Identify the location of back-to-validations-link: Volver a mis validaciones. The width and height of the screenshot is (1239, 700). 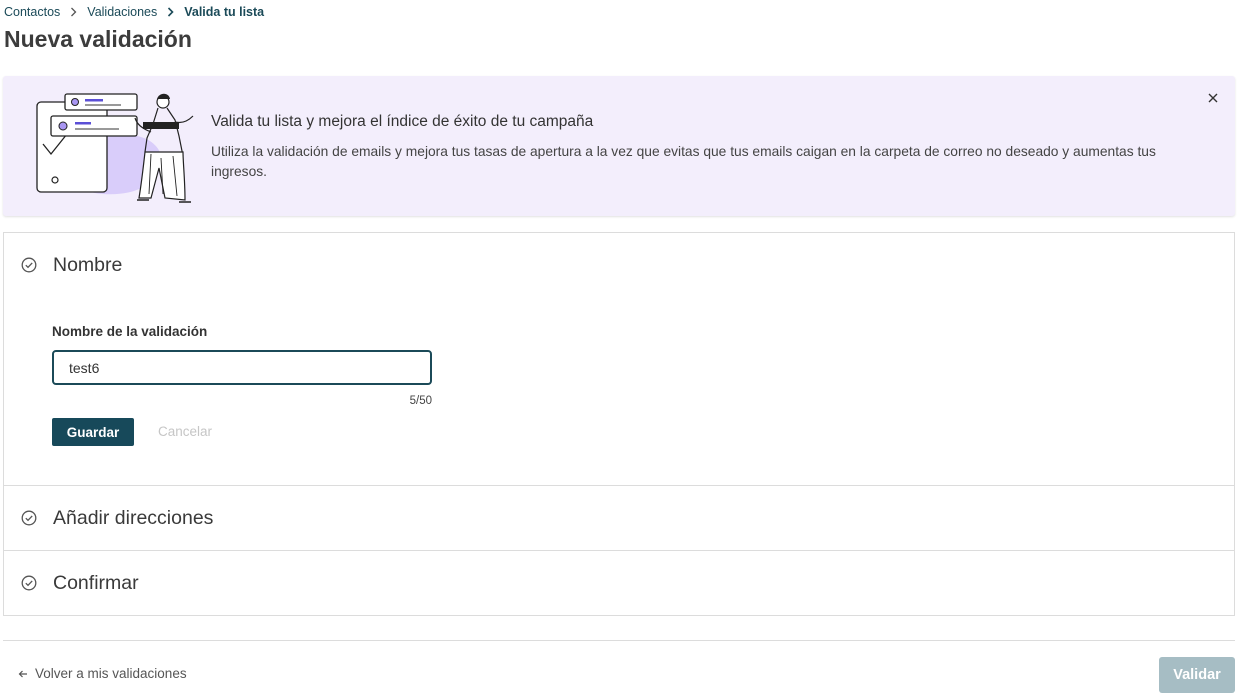
(102, 673).